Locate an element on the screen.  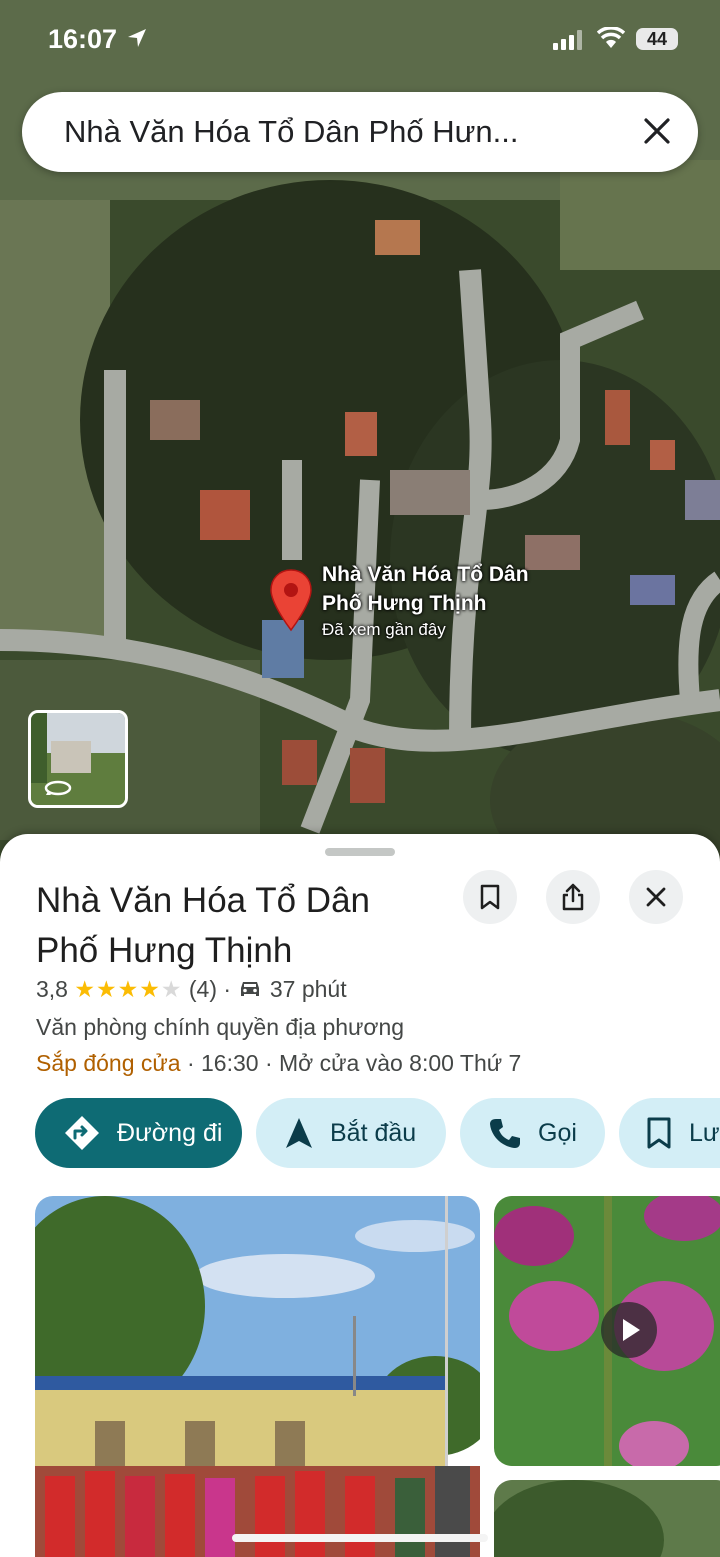
place-title-line2: Phố Hưng Thịnh is located at coordinates (164, 950).